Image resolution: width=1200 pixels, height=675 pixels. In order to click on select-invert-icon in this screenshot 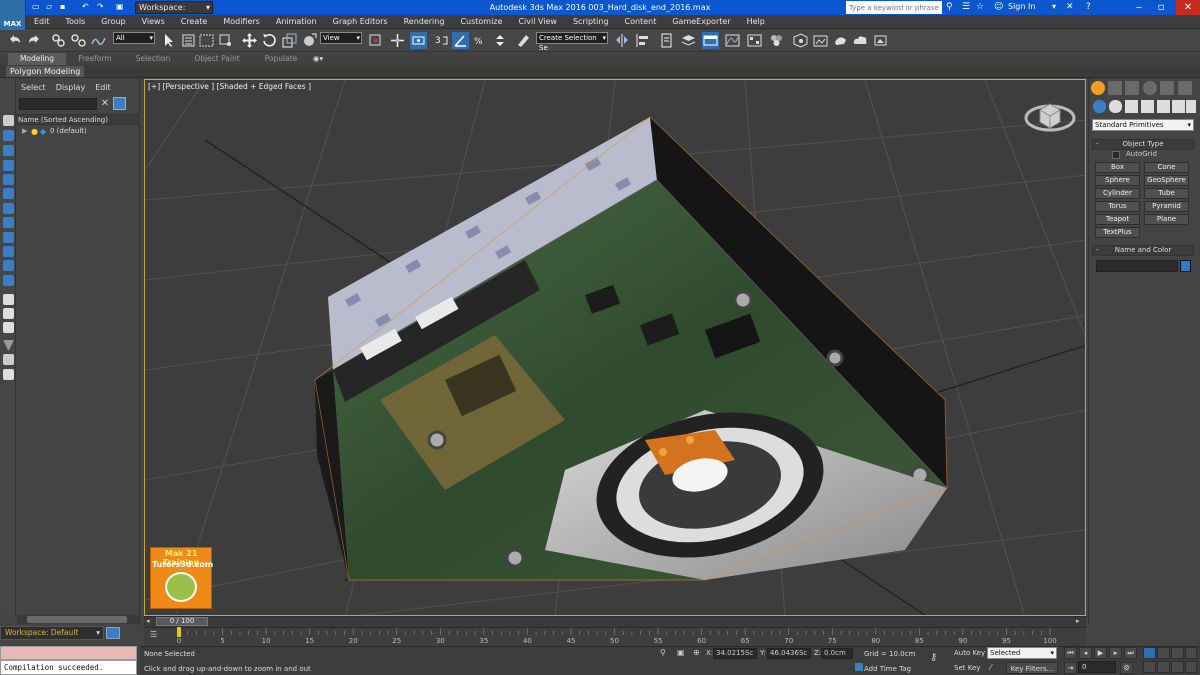, I will do `click(8, 150)`.